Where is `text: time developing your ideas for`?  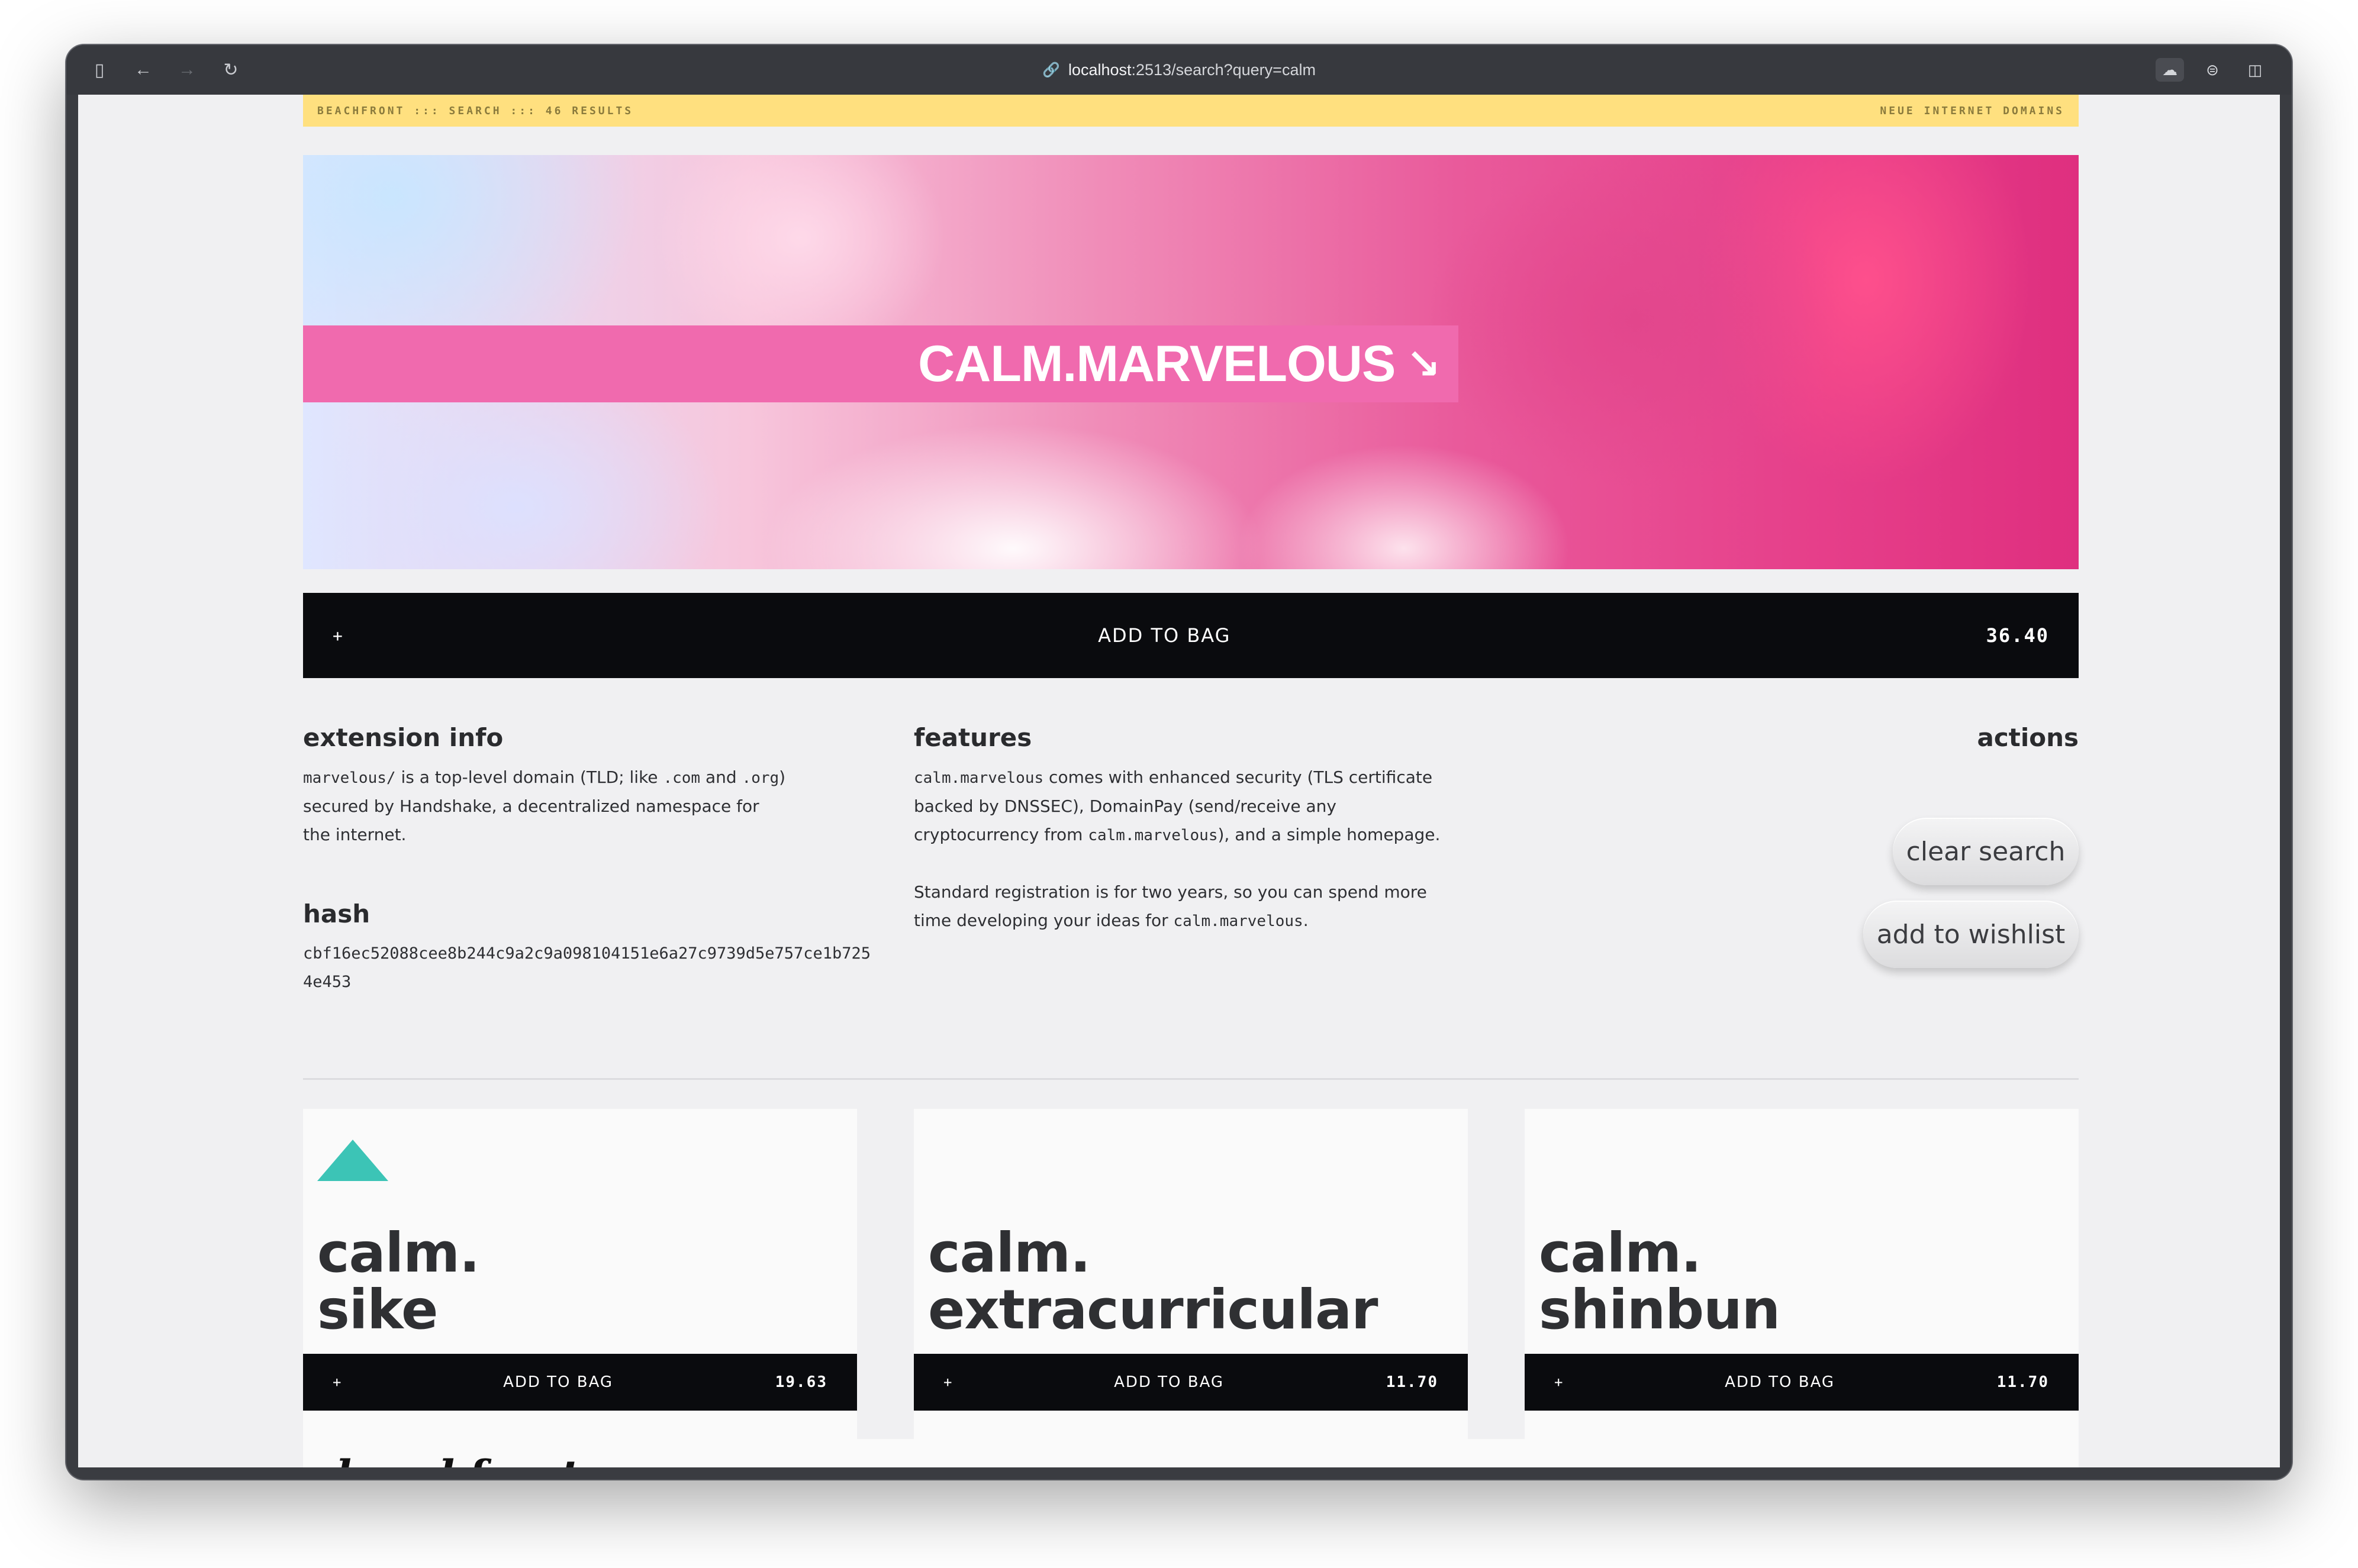
text: time developing your ideas for is located at coordinates (1044, 921).